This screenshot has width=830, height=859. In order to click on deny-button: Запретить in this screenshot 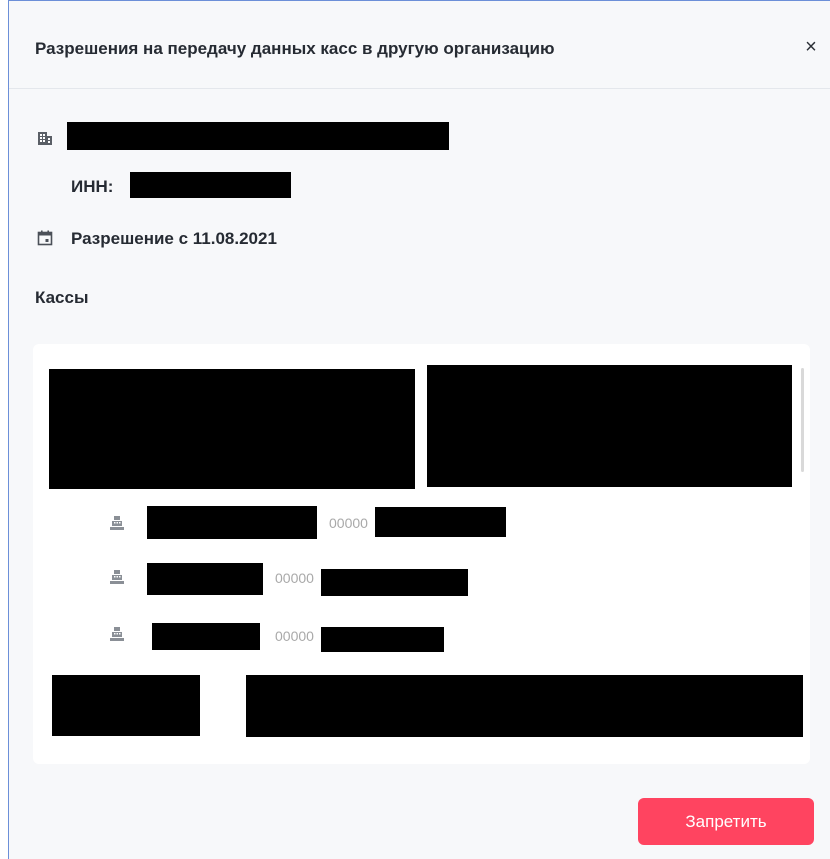, I will do `click(726, 821)`.